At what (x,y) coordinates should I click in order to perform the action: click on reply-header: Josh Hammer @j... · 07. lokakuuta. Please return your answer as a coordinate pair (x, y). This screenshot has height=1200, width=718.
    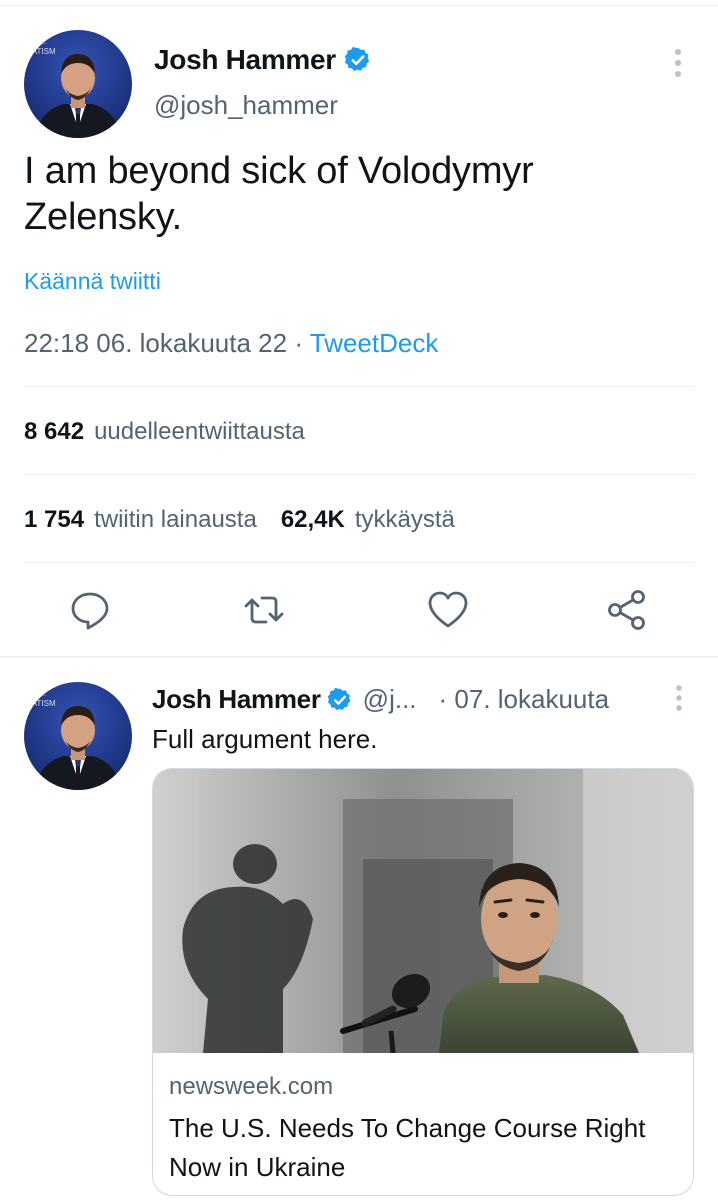
    Looking at the image, I should click on (412, 699).